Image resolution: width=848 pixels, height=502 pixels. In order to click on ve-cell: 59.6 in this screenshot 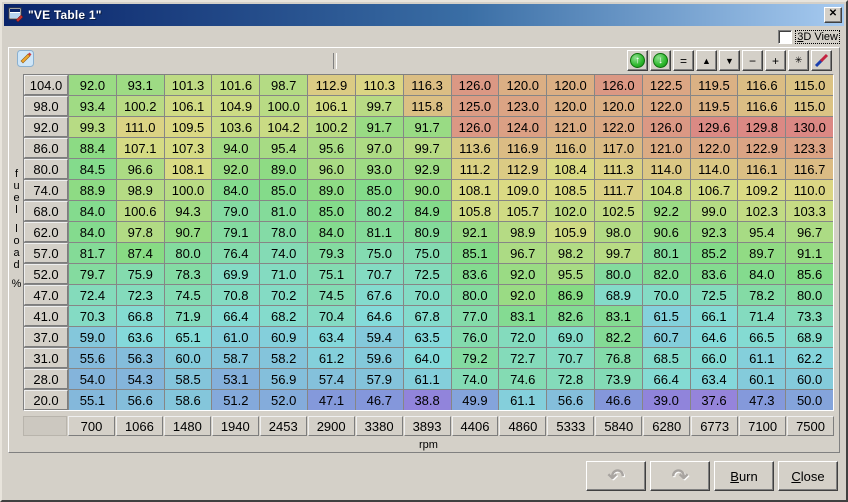, I will do `click(379, 358)`.